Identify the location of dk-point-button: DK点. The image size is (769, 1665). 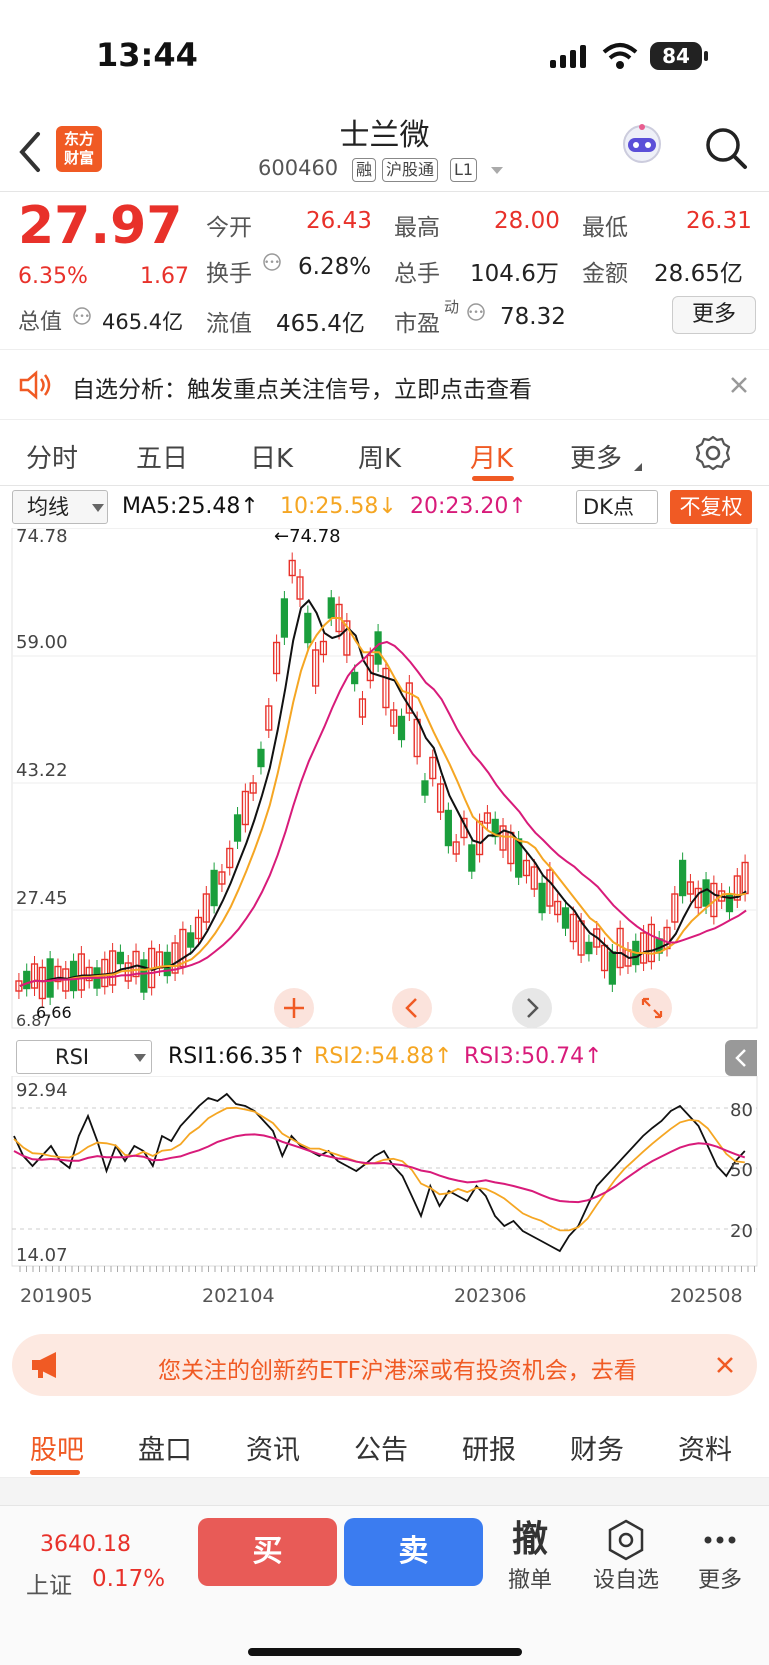
(617, 507).